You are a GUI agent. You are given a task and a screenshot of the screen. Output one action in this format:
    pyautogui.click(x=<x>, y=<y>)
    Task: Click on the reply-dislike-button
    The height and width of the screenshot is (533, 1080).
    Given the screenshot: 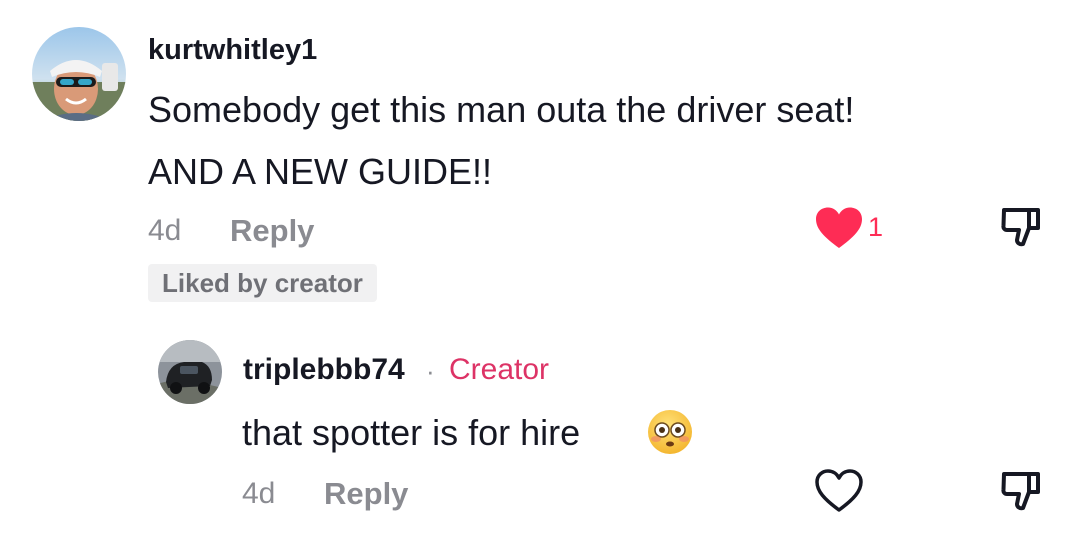 What is the action you would take?
    pyautogui.click(x=1022, y=492)
    